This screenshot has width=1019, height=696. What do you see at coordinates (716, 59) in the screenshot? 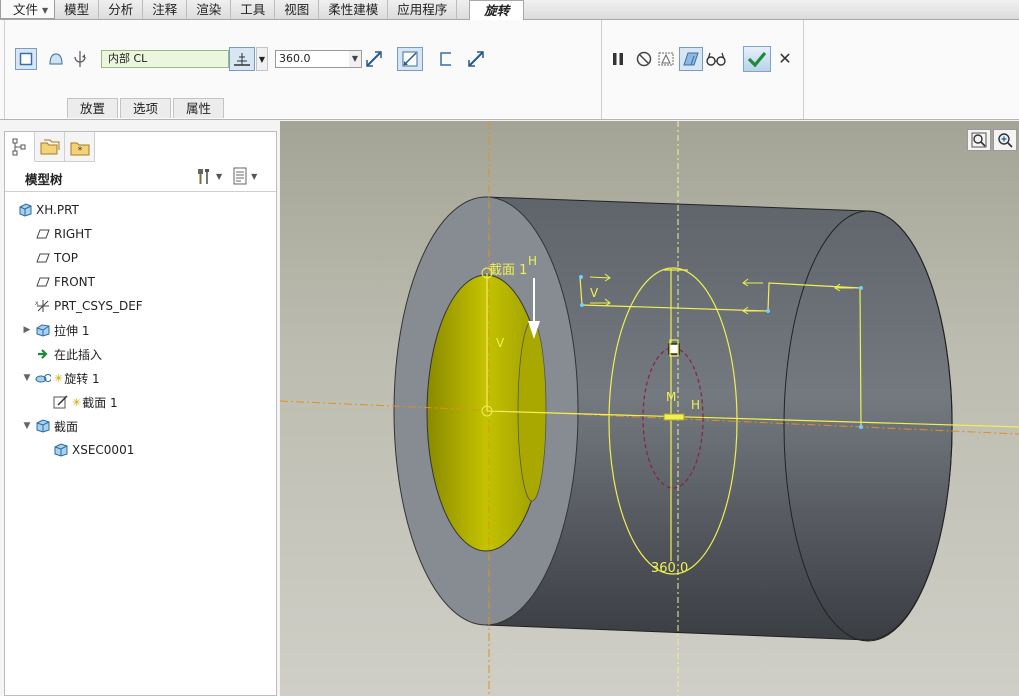
I see `verify-button` at bounding box center [716, 59].